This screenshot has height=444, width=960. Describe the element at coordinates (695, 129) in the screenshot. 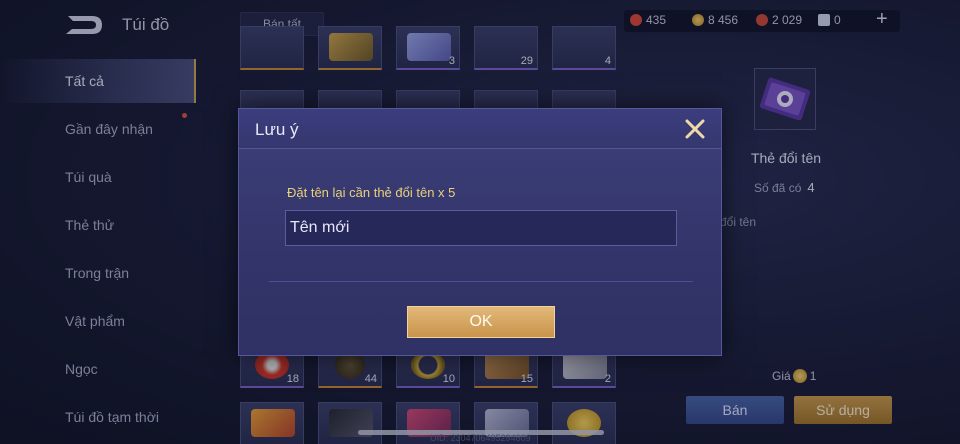

I see `close-icon` at that location.